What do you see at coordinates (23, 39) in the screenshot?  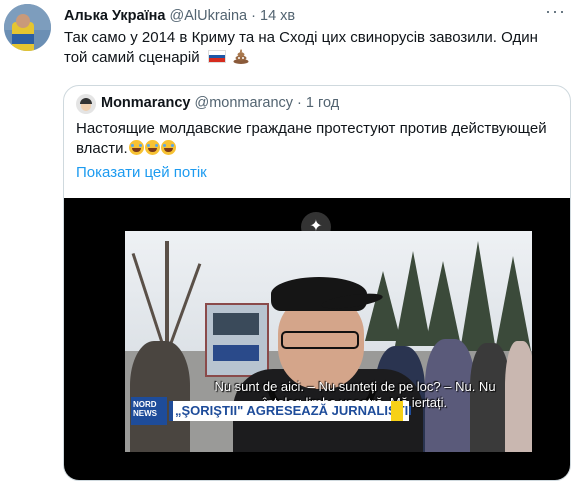 I see `avatar-flag-stripe` at bounding box center [23, 39].